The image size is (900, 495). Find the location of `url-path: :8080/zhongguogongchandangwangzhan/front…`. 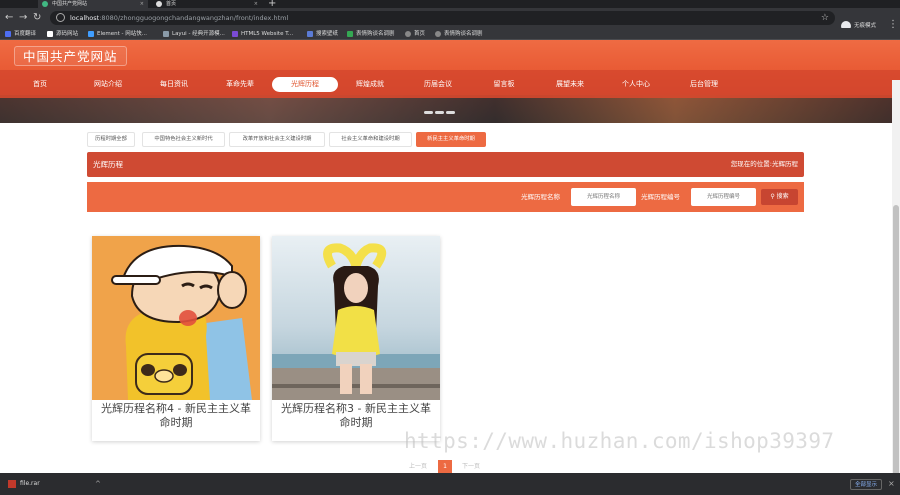

url-path: :8080/zhongguogongchandangwangzhan/front… is located at coordinates (194, 18).